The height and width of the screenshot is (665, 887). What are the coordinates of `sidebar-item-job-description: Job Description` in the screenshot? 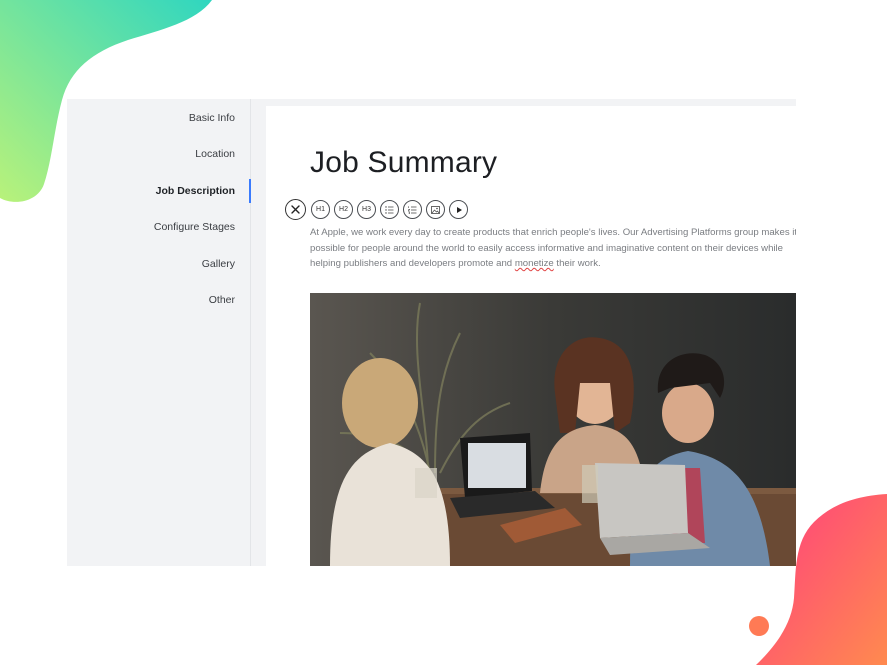 It's located at (195, 191).